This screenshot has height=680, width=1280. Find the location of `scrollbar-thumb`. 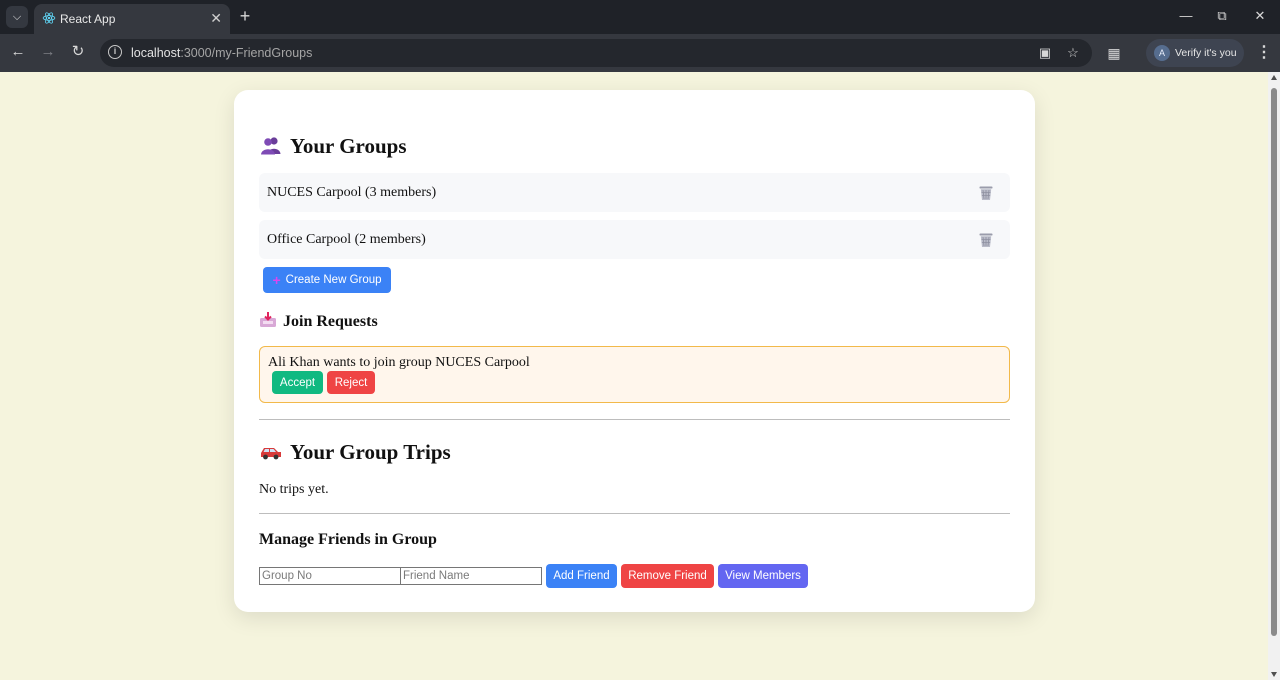

scrollbar-thumb is located at coordinates (1274, 362).